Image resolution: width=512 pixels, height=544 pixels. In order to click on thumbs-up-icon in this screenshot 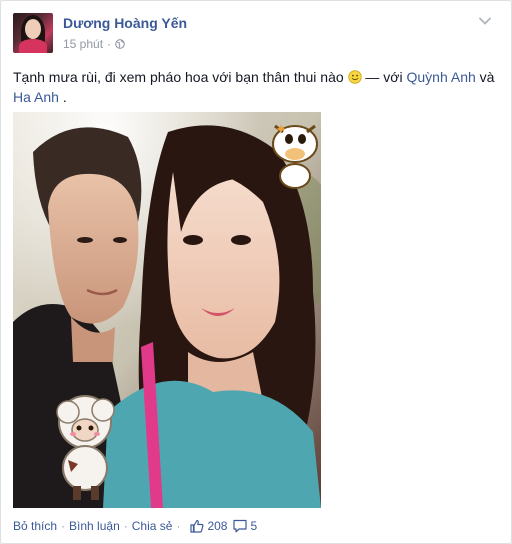, I will do `click(197, 526)`.